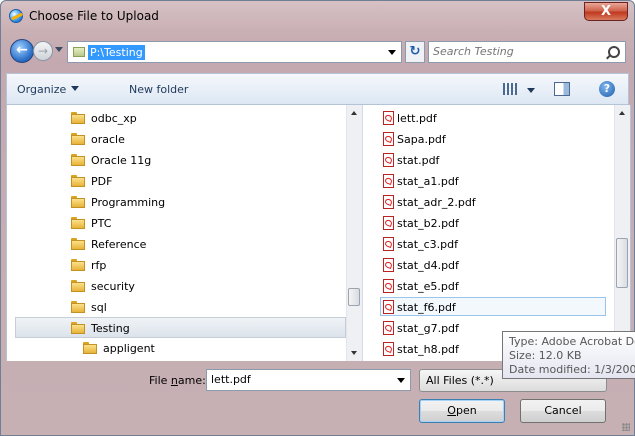  What do you see at coordinates (531, 90) in the screenshot?
I see `view-options-dropdown-icon` at bounding box center [531, 90].